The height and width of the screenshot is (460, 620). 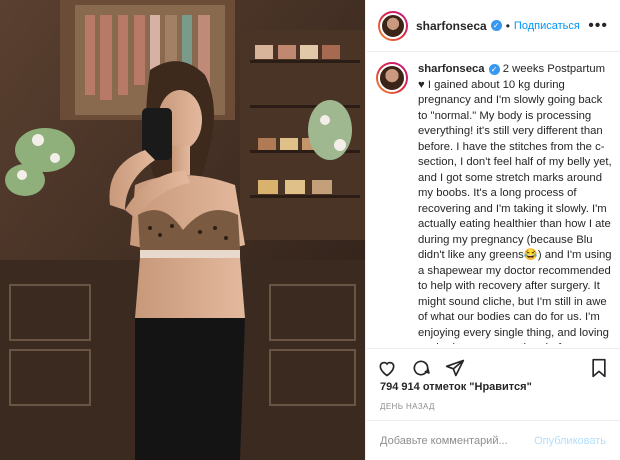 What do you see at coordinates (421, 368) in the screenshot?
I see `comment-icon` at bounding box center [421, 368].